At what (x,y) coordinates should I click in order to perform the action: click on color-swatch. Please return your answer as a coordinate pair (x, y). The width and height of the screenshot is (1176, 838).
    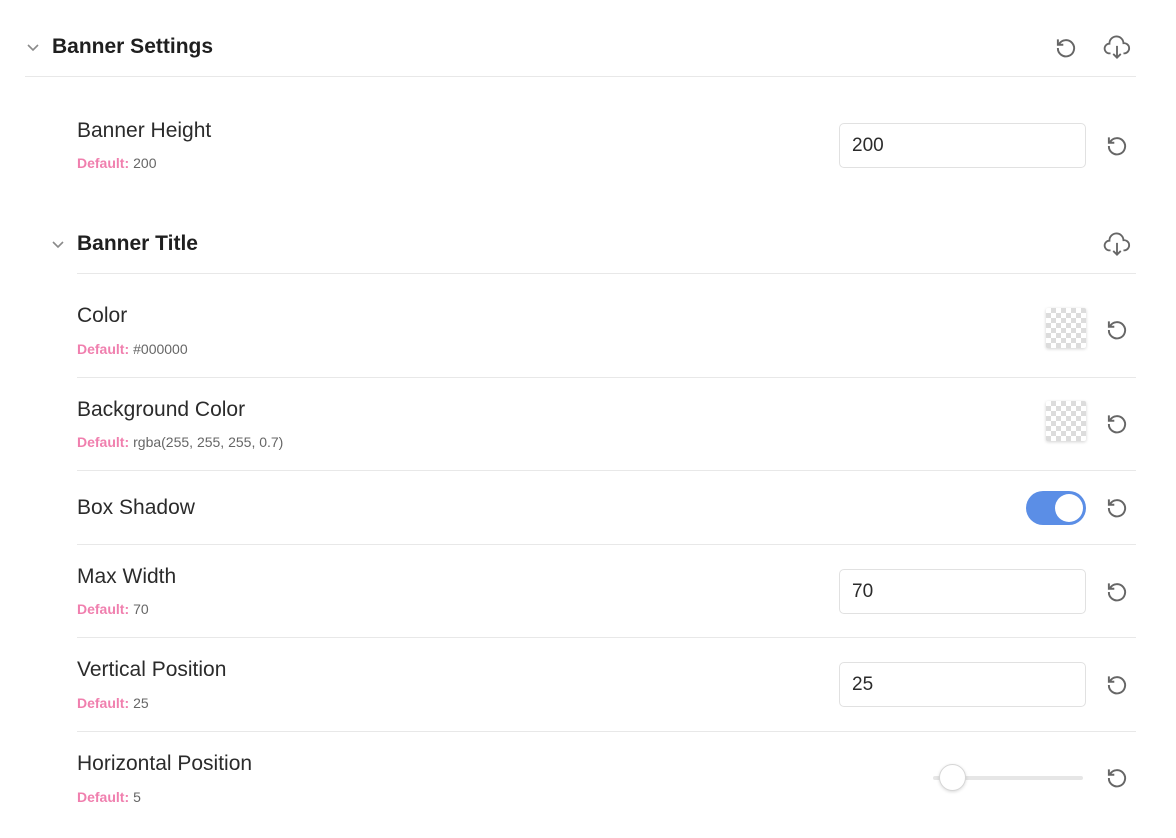
    Looking at the image, I should click on (1066, 328).